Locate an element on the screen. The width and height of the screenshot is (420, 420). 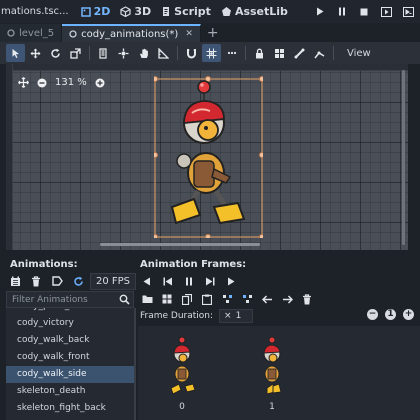
pause-icon is located at coordinates (189, 281).